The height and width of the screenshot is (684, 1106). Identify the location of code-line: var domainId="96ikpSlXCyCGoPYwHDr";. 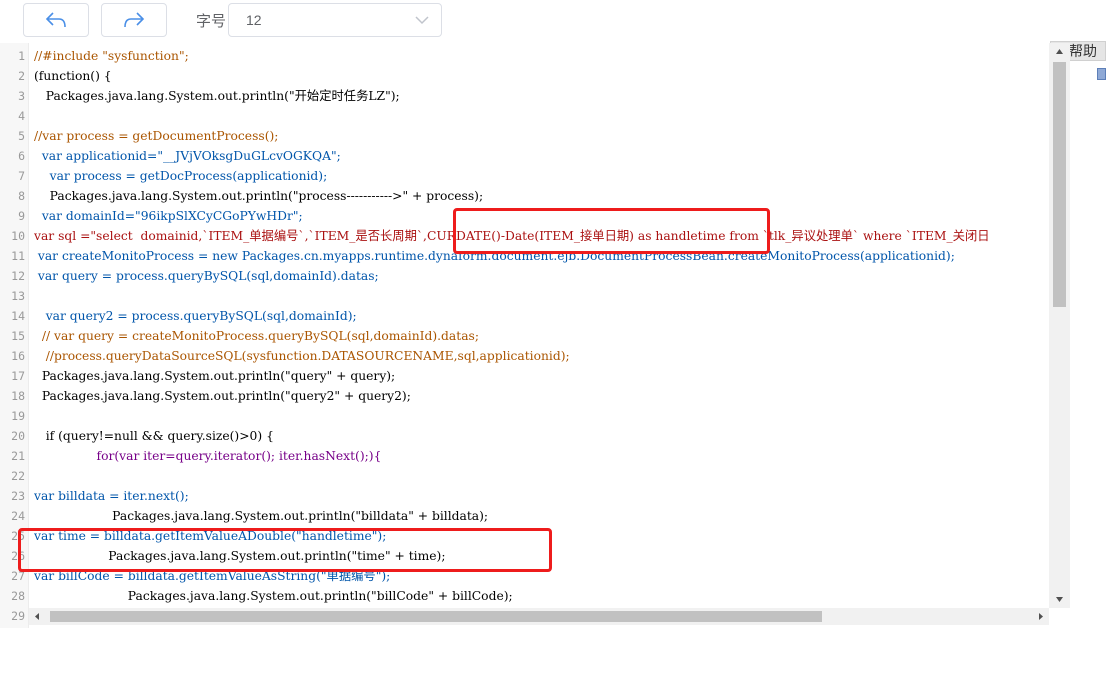
(168, 216).